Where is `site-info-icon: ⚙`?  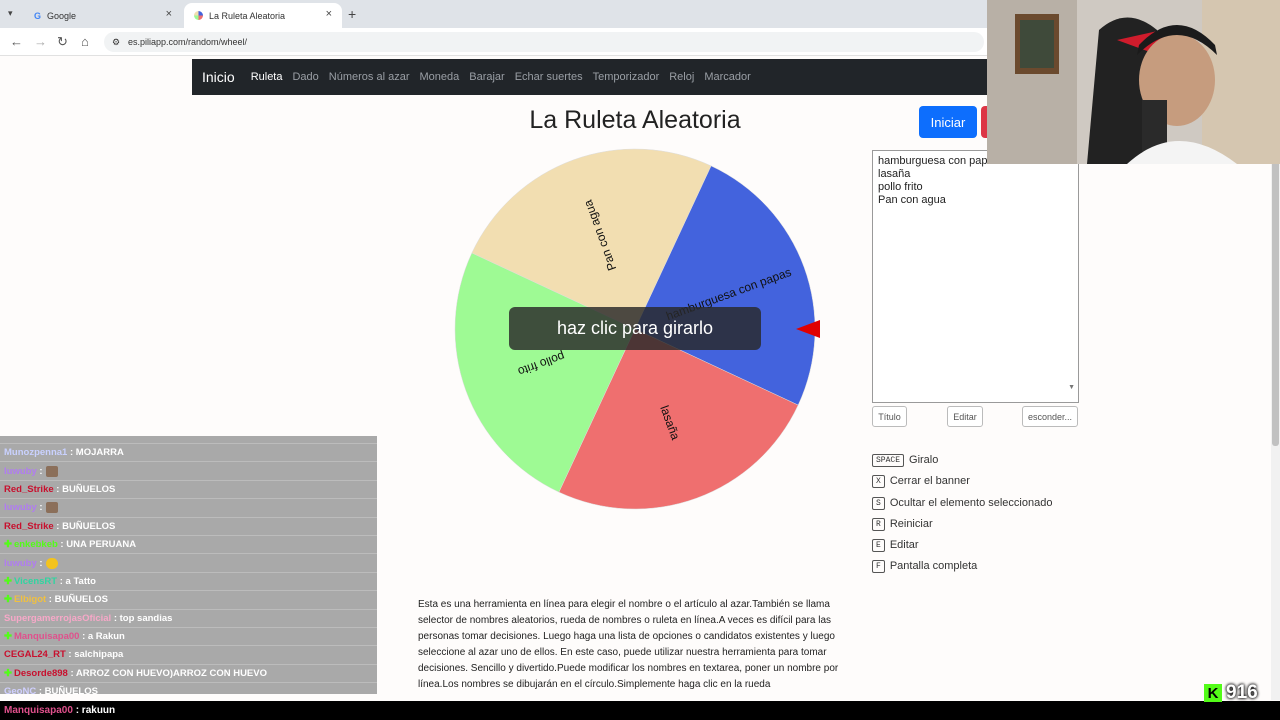 site-info-icon: ⚙ is located at coordinates (116, 42).